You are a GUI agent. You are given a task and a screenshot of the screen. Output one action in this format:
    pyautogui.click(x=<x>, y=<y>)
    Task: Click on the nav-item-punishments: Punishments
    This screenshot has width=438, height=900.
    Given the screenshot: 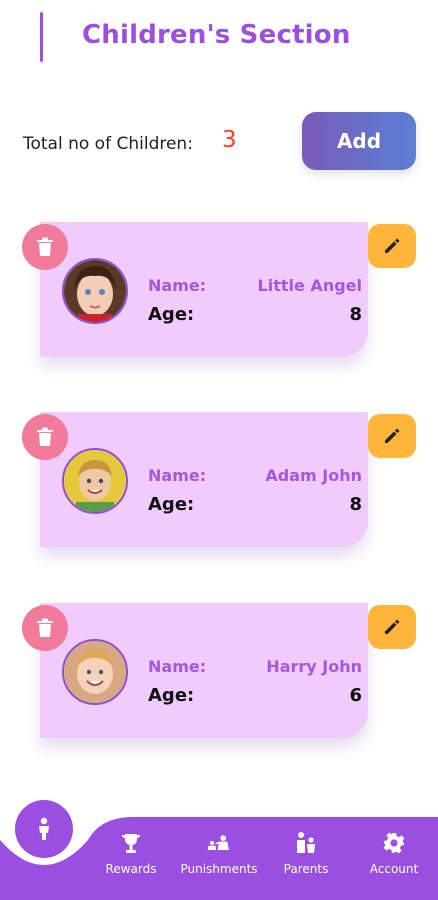 What is the action you would take?
    pyautogui.click(x=219, y=860)
    